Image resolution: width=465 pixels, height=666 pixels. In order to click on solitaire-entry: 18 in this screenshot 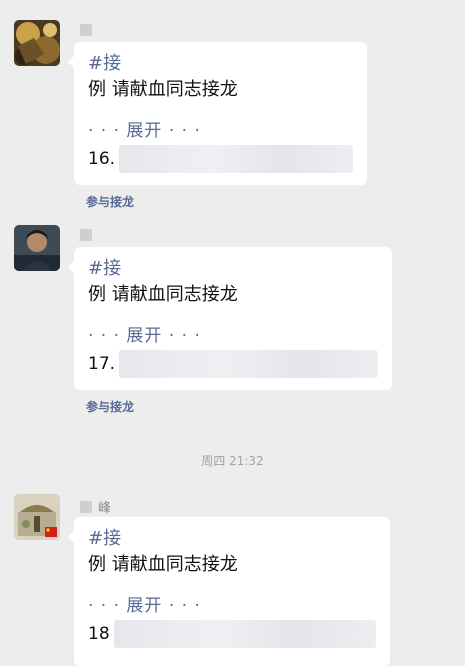, I will do `click(232, 634)`.